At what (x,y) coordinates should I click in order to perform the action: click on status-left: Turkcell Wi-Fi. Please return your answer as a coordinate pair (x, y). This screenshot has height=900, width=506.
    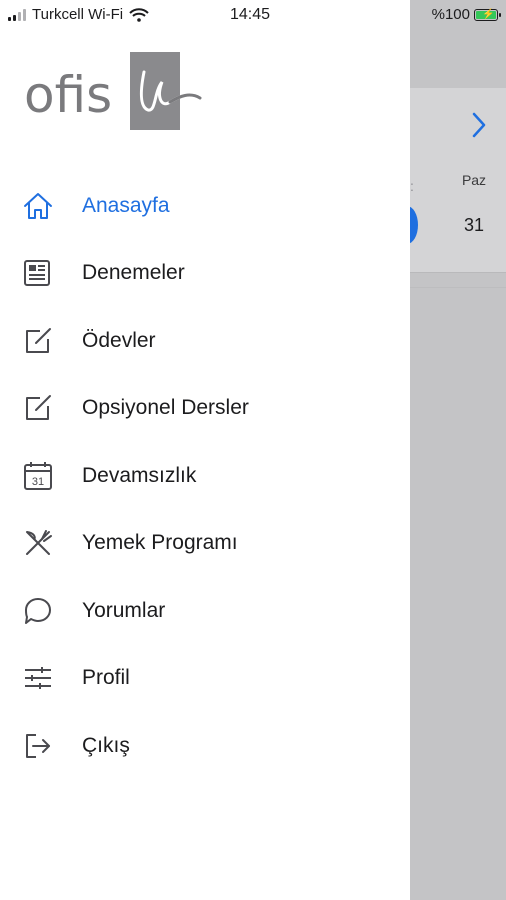
    Looking at the image, I should click on (78, 14).